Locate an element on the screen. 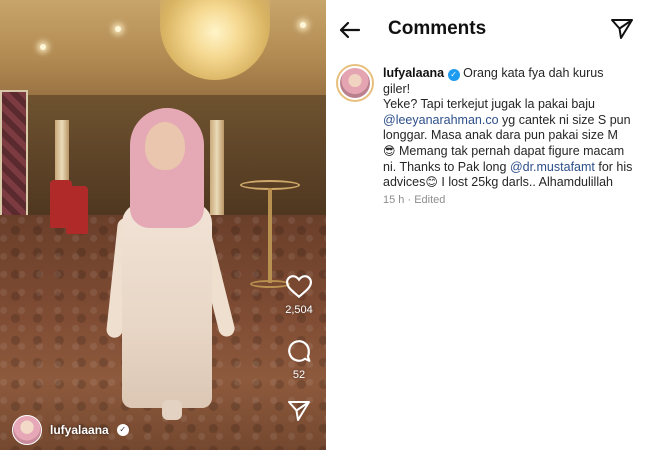 This screenshot has height=450, width=650. comment-text: I lost 25kg darls.. Alhamdulillah is located at coordinates (525, 182).